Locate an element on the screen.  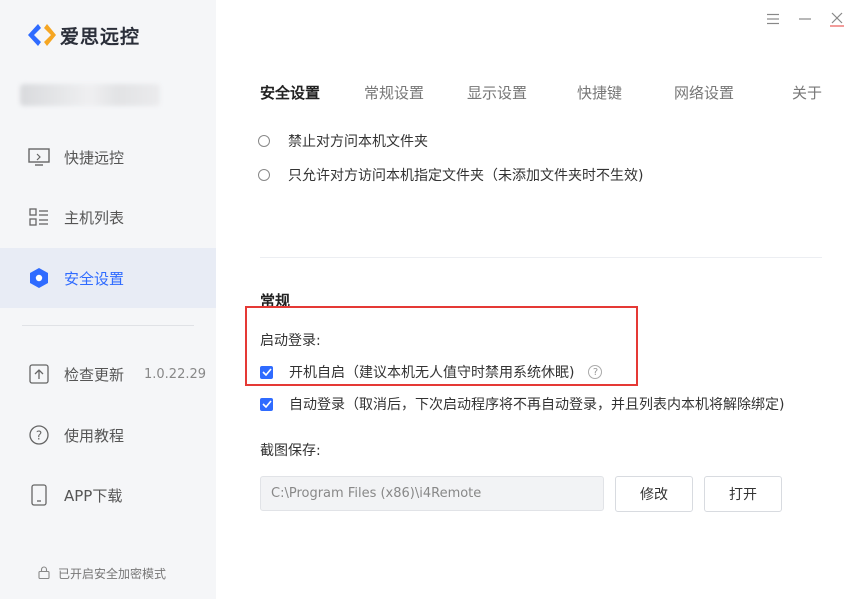
lock-icon is located at coordinates (44, 573).